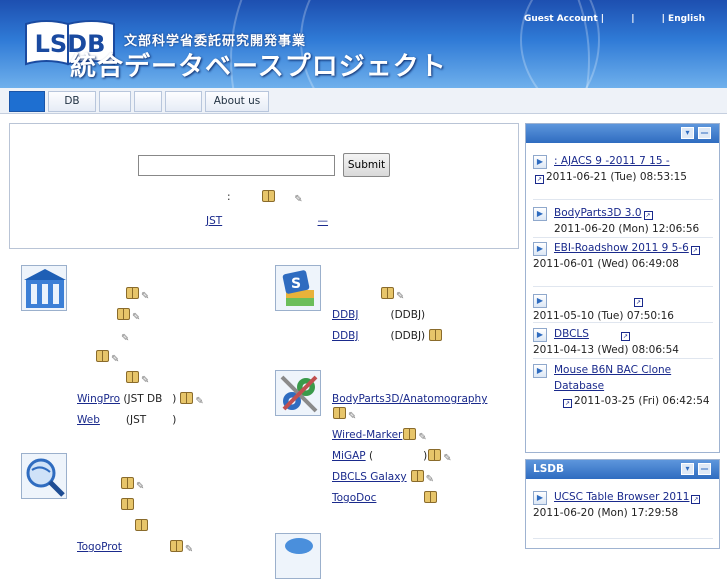 Image resolution: width=727 pixels, height=579 pixels. Describe the element at coordinates (99, 547) in the screenshot. I see `db-link: TogoProt` at that location.